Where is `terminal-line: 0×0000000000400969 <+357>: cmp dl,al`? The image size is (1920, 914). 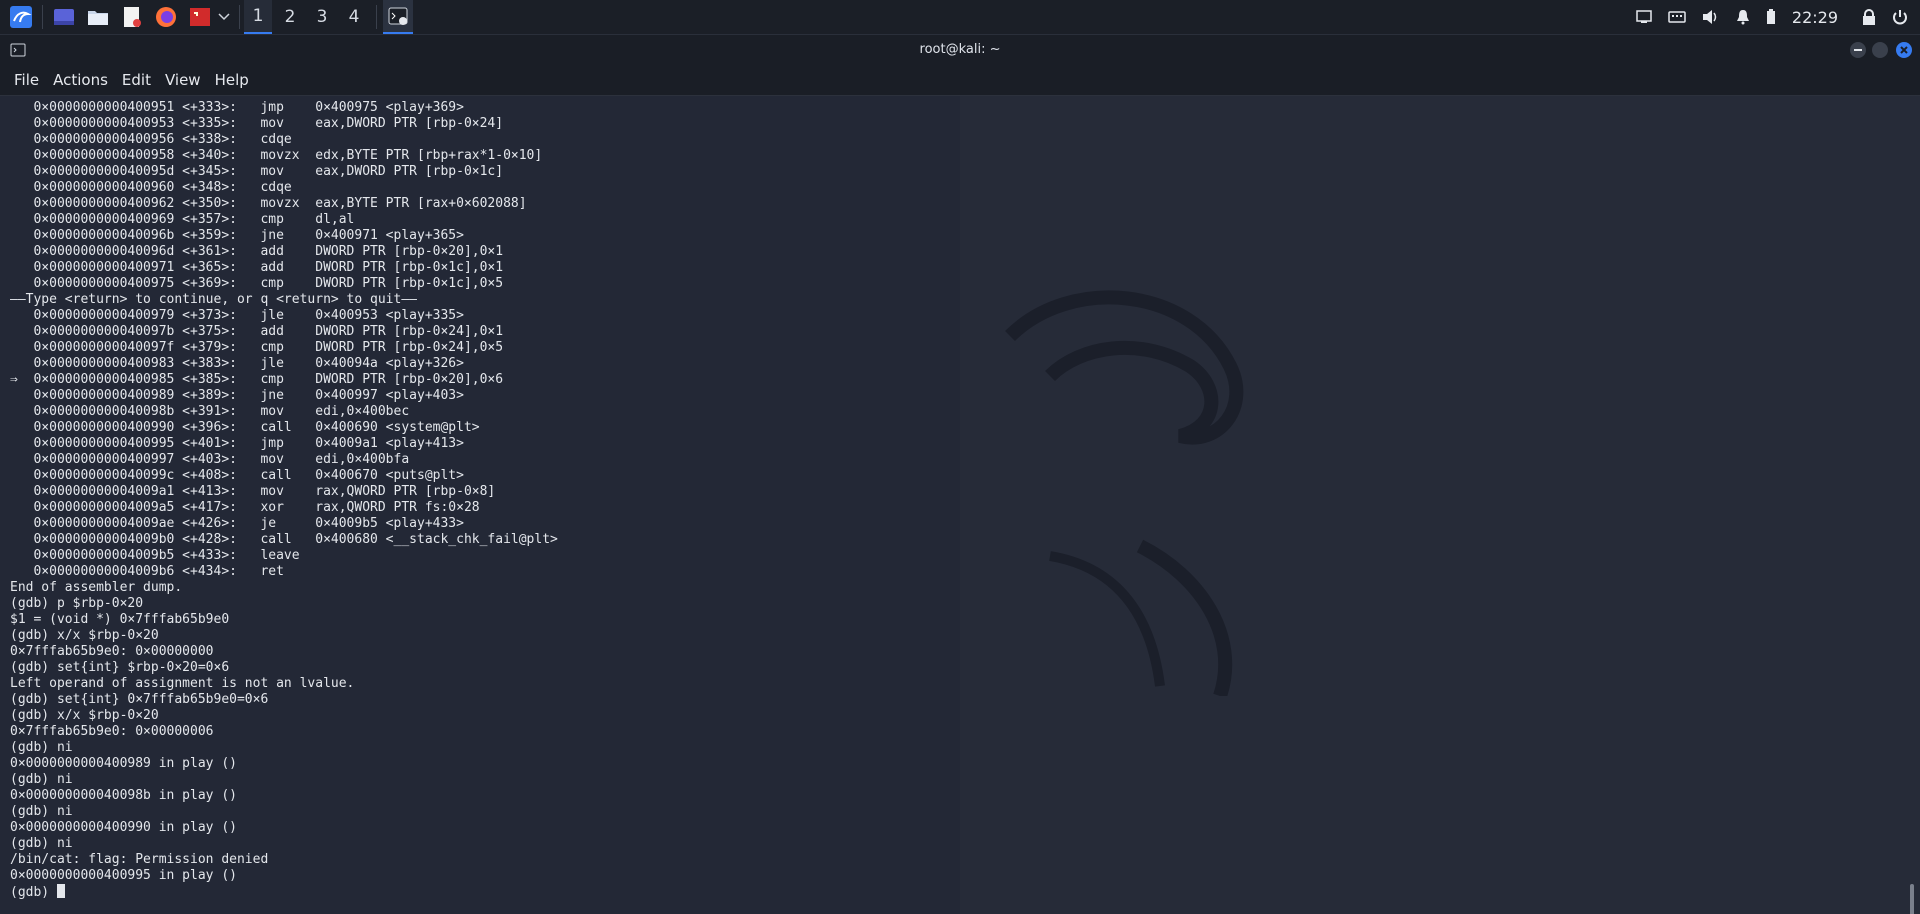
terminal-line: 0×0000000000400969 <+357>: cmp dl,al is located at coordinates (182, 219).